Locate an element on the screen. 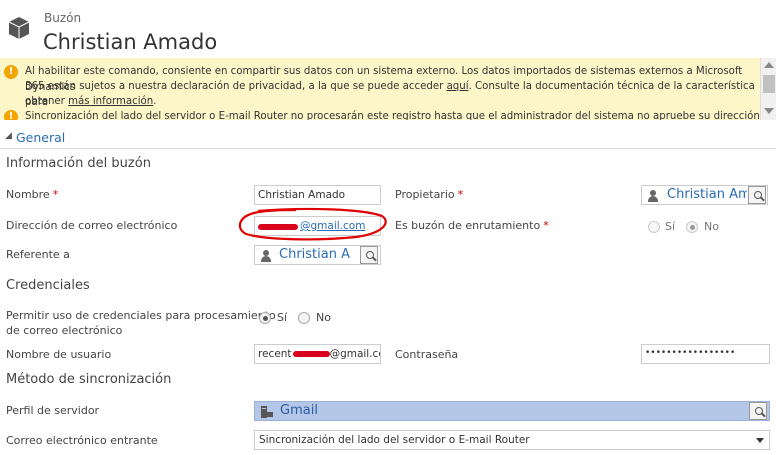  entity-type-label: Buzón is located at coordinates (63, 18).